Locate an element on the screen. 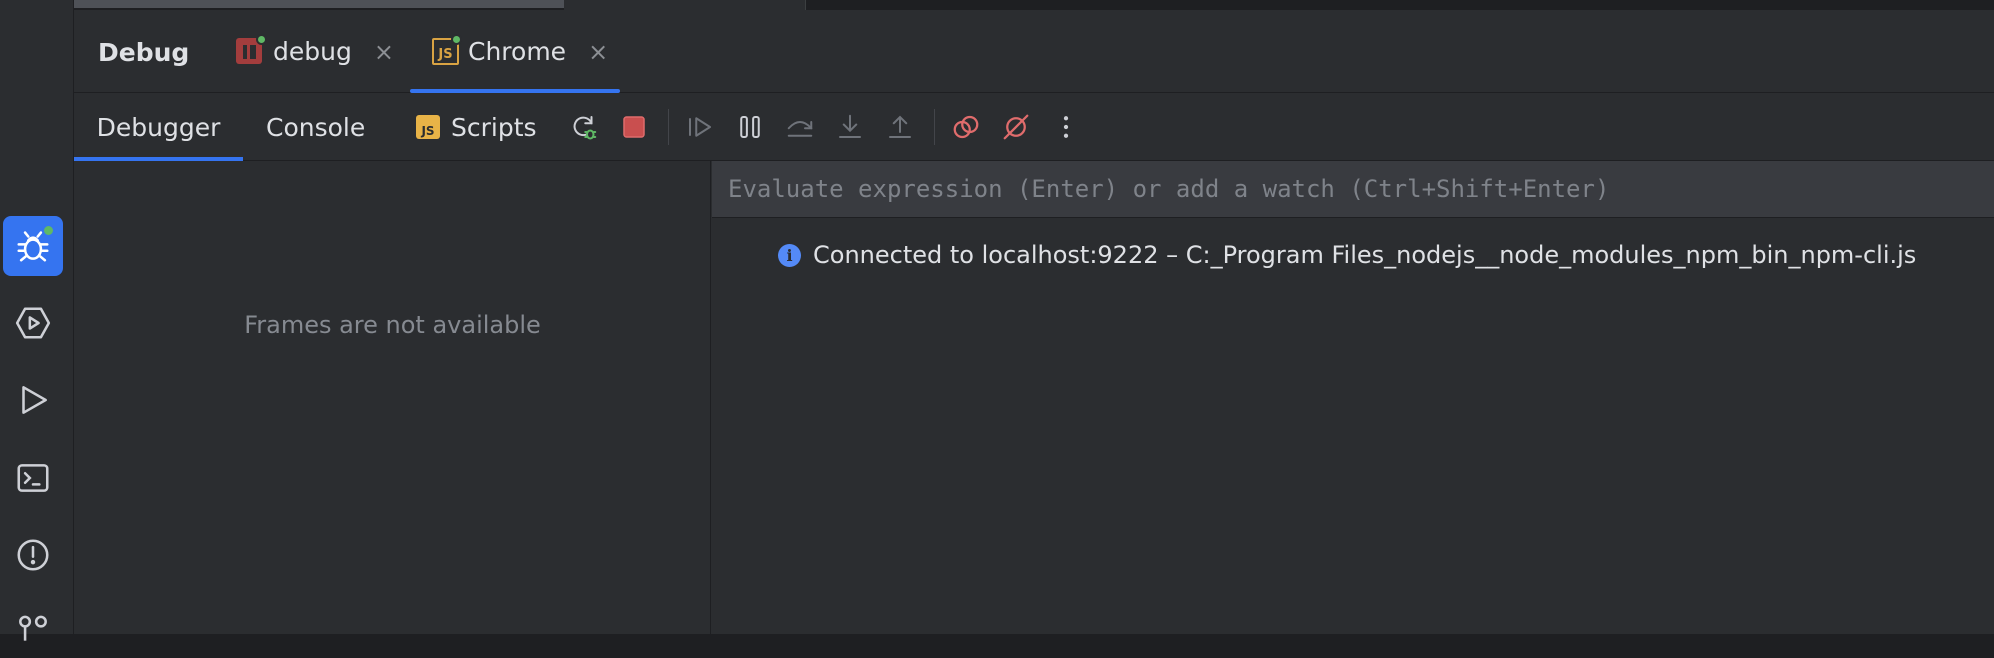 Image resolution: width=1994 pixels, height=658 pixels. js-badge-icon: JS is located at coordinates (428, 127).